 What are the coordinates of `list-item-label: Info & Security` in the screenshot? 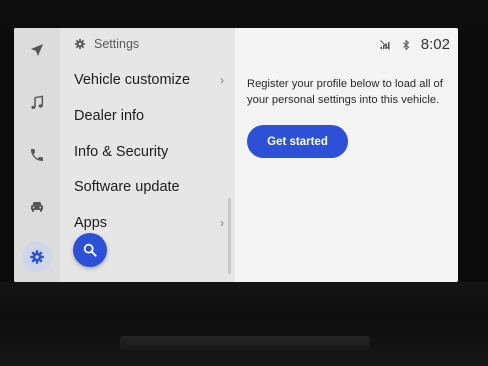 It's located at (121, 152).